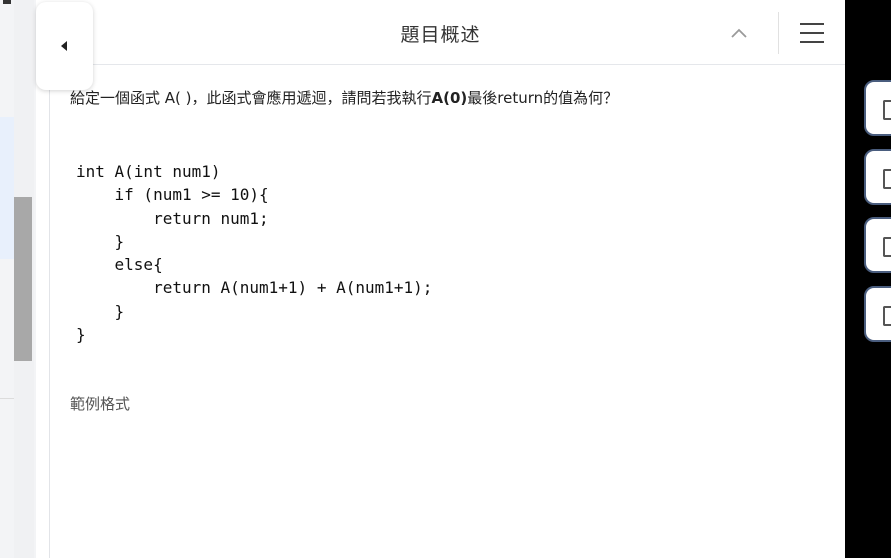 This screenshot has height=558, width=891. What do you see at coordinates (739, 33) in the screenshot?
I see `chevron-up-icon` at bounding box center [739, 33].